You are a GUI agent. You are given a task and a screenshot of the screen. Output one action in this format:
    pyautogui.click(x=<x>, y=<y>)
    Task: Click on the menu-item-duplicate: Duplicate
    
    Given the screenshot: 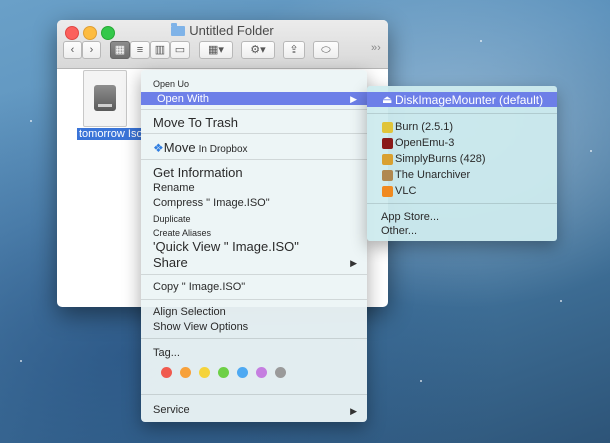 What is the action you would take?
    pyautogui.click(x=172, y=219)
    